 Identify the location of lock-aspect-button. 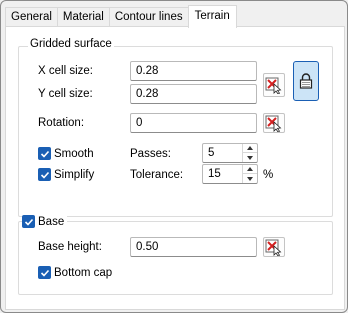
(306, 81).